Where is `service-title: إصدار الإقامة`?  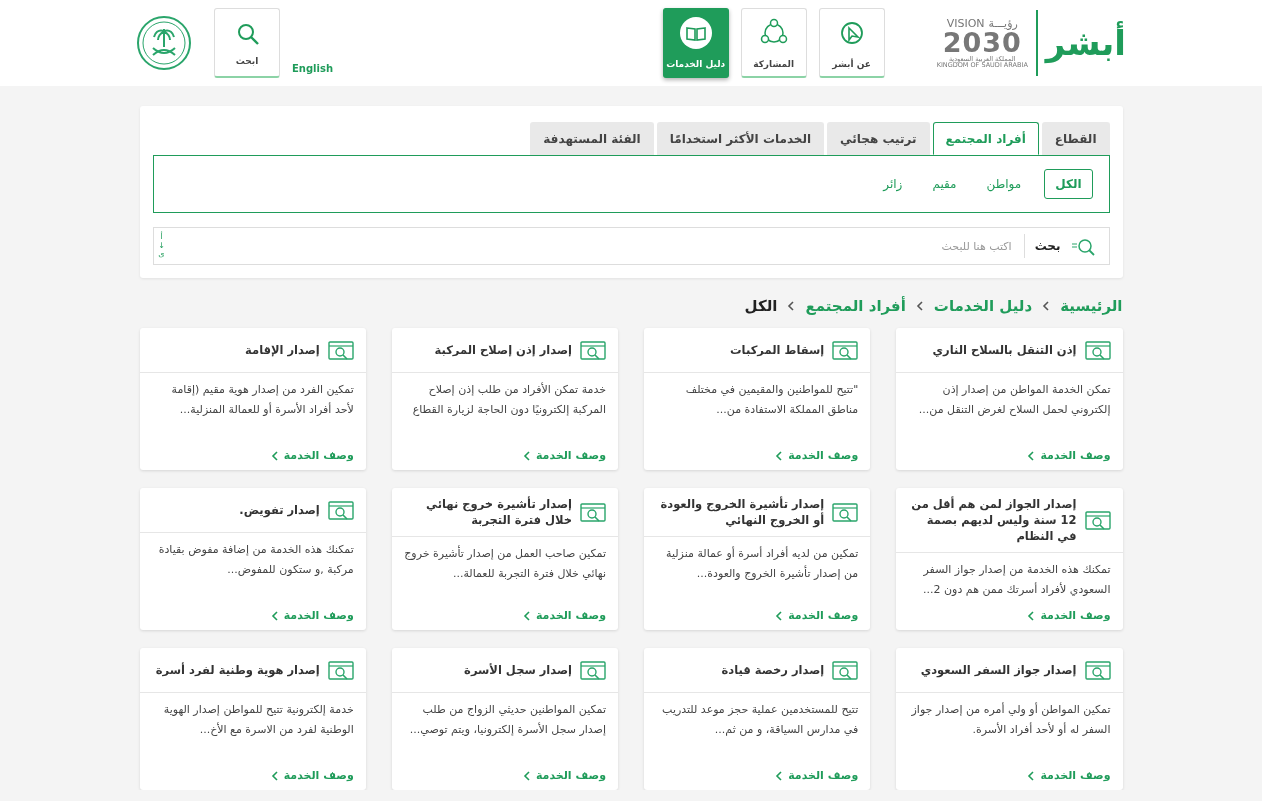
service-title: إصدار الإقامة is located at coordinates (282, 350).